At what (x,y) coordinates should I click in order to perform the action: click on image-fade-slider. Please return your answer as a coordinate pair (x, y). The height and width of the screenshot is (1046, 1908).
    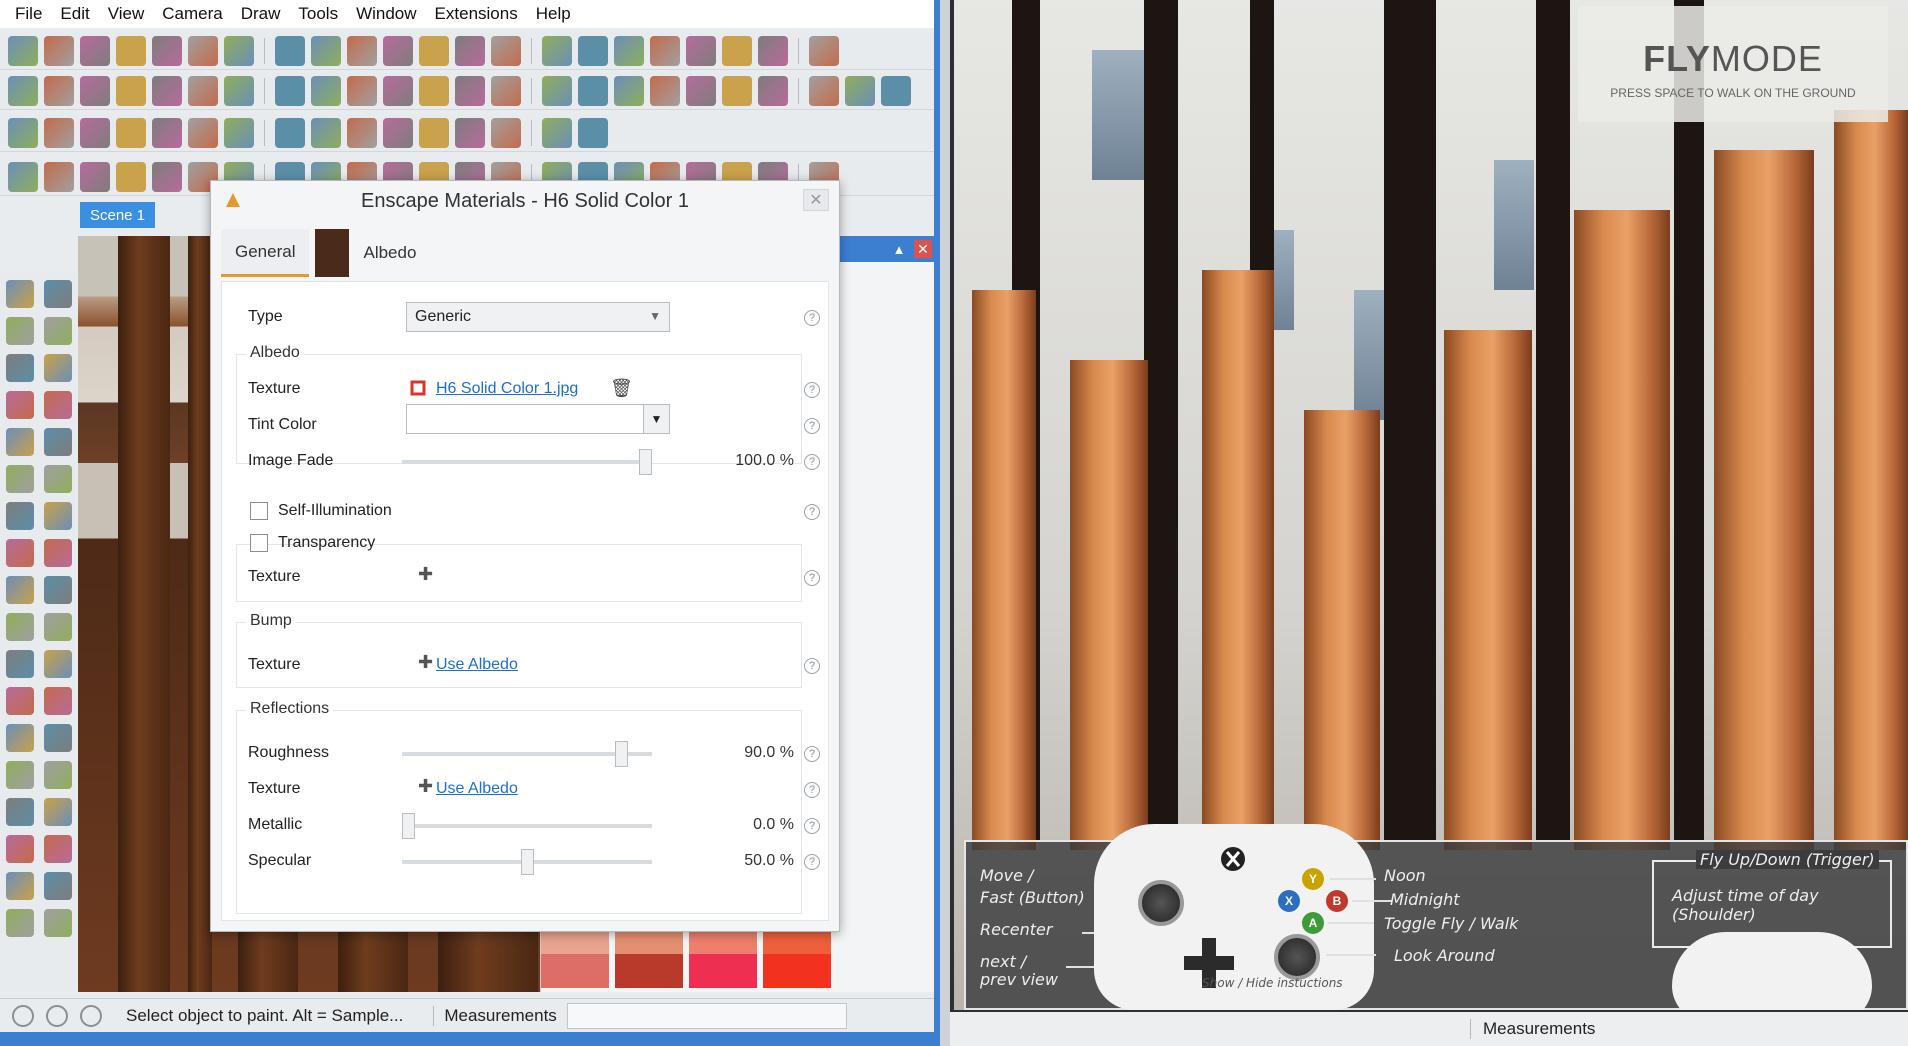
    Looking at the image, I should click on (527, 462).